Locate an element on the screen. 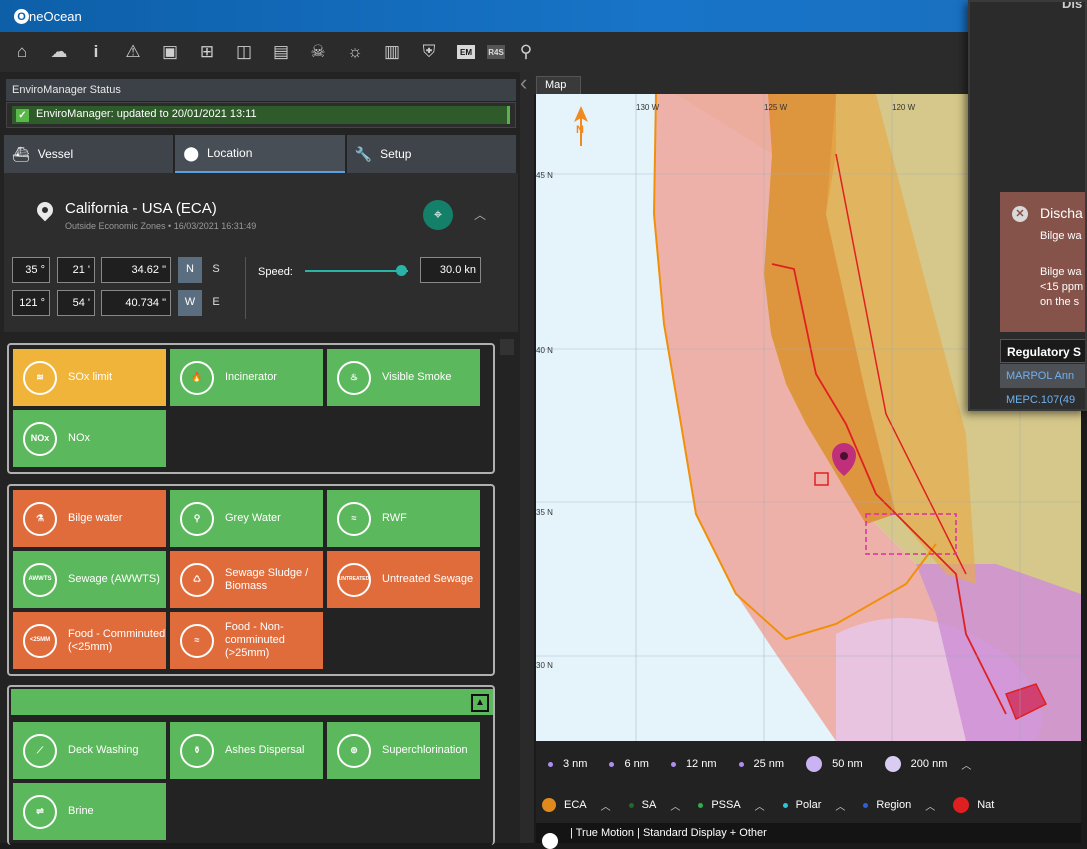 The image size is (1087, 849). tile-rwf: ≈ RWF is located at coordinates (403, 518).